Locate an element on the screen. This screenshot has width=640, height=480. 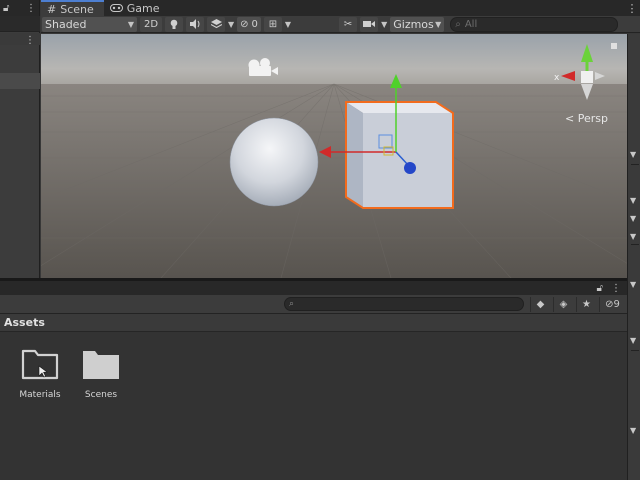
lightbulb-icon is located at coordinates (174, 24).